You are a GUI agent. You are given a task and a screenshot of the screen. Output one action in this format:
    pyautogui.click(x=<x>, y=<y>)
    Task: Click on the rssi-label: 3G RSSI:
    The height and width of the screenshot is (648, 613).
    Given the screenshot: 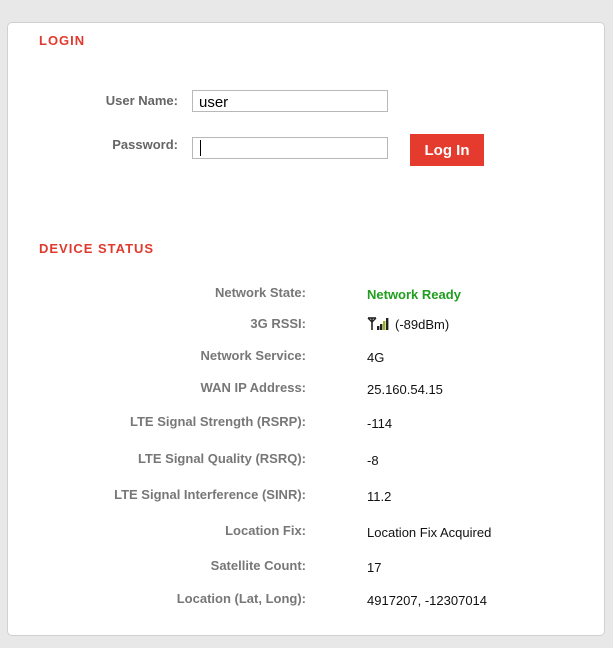 What is the action you would take?
    pyautogui.click(x=278, y=323)
    